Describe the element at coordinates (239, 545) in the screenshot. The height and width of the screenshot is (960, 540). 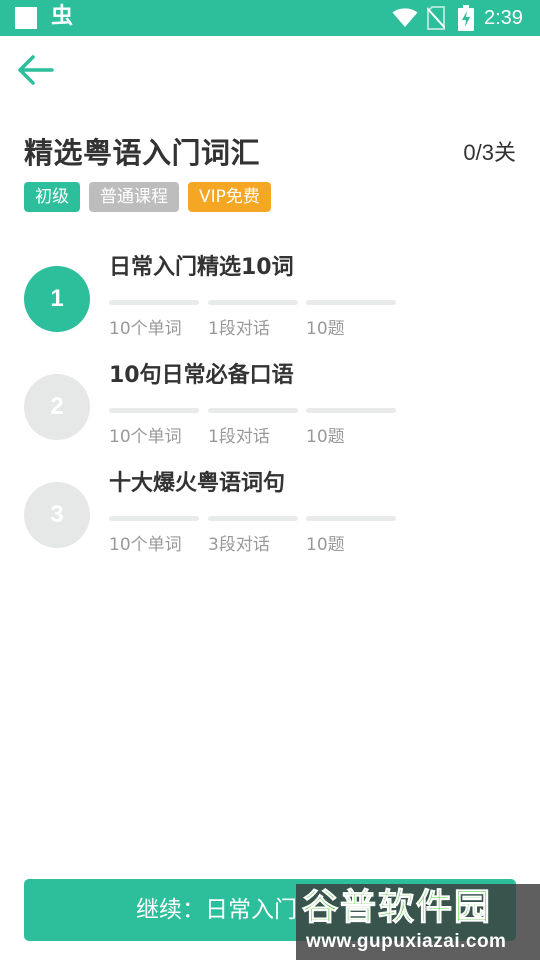
I see `lesson-dialogue-count: 3段对话` at that location.